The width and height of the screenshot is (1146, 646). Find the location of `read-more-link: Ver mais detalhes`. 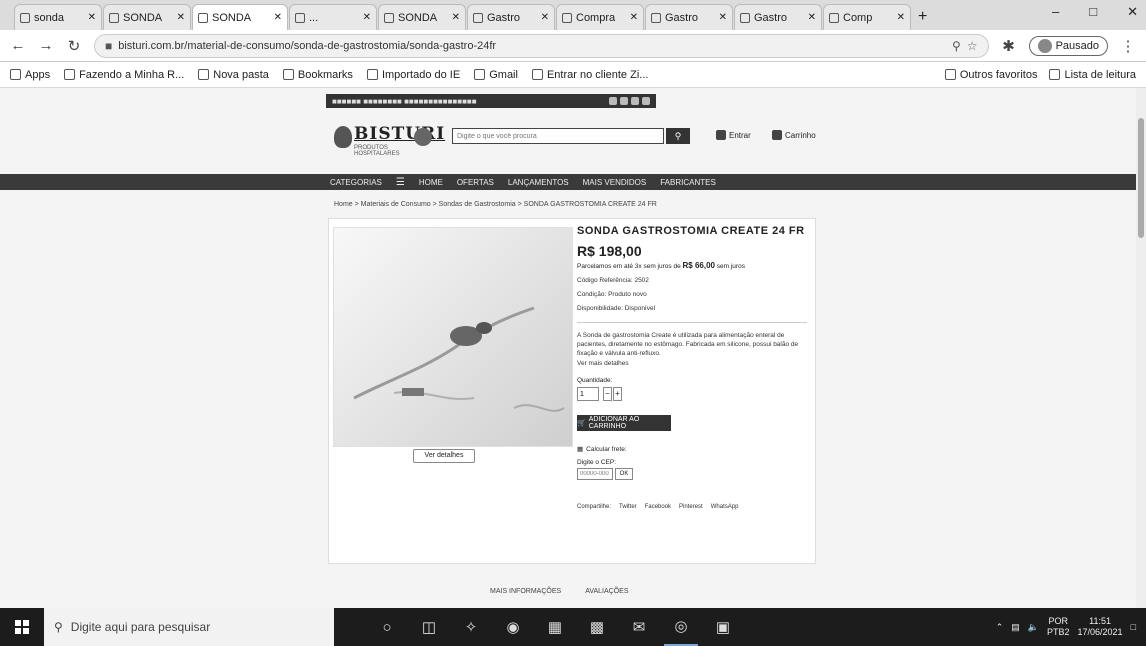

read-more-link: Ver mais detalhes is located at coordinates (692, 363).